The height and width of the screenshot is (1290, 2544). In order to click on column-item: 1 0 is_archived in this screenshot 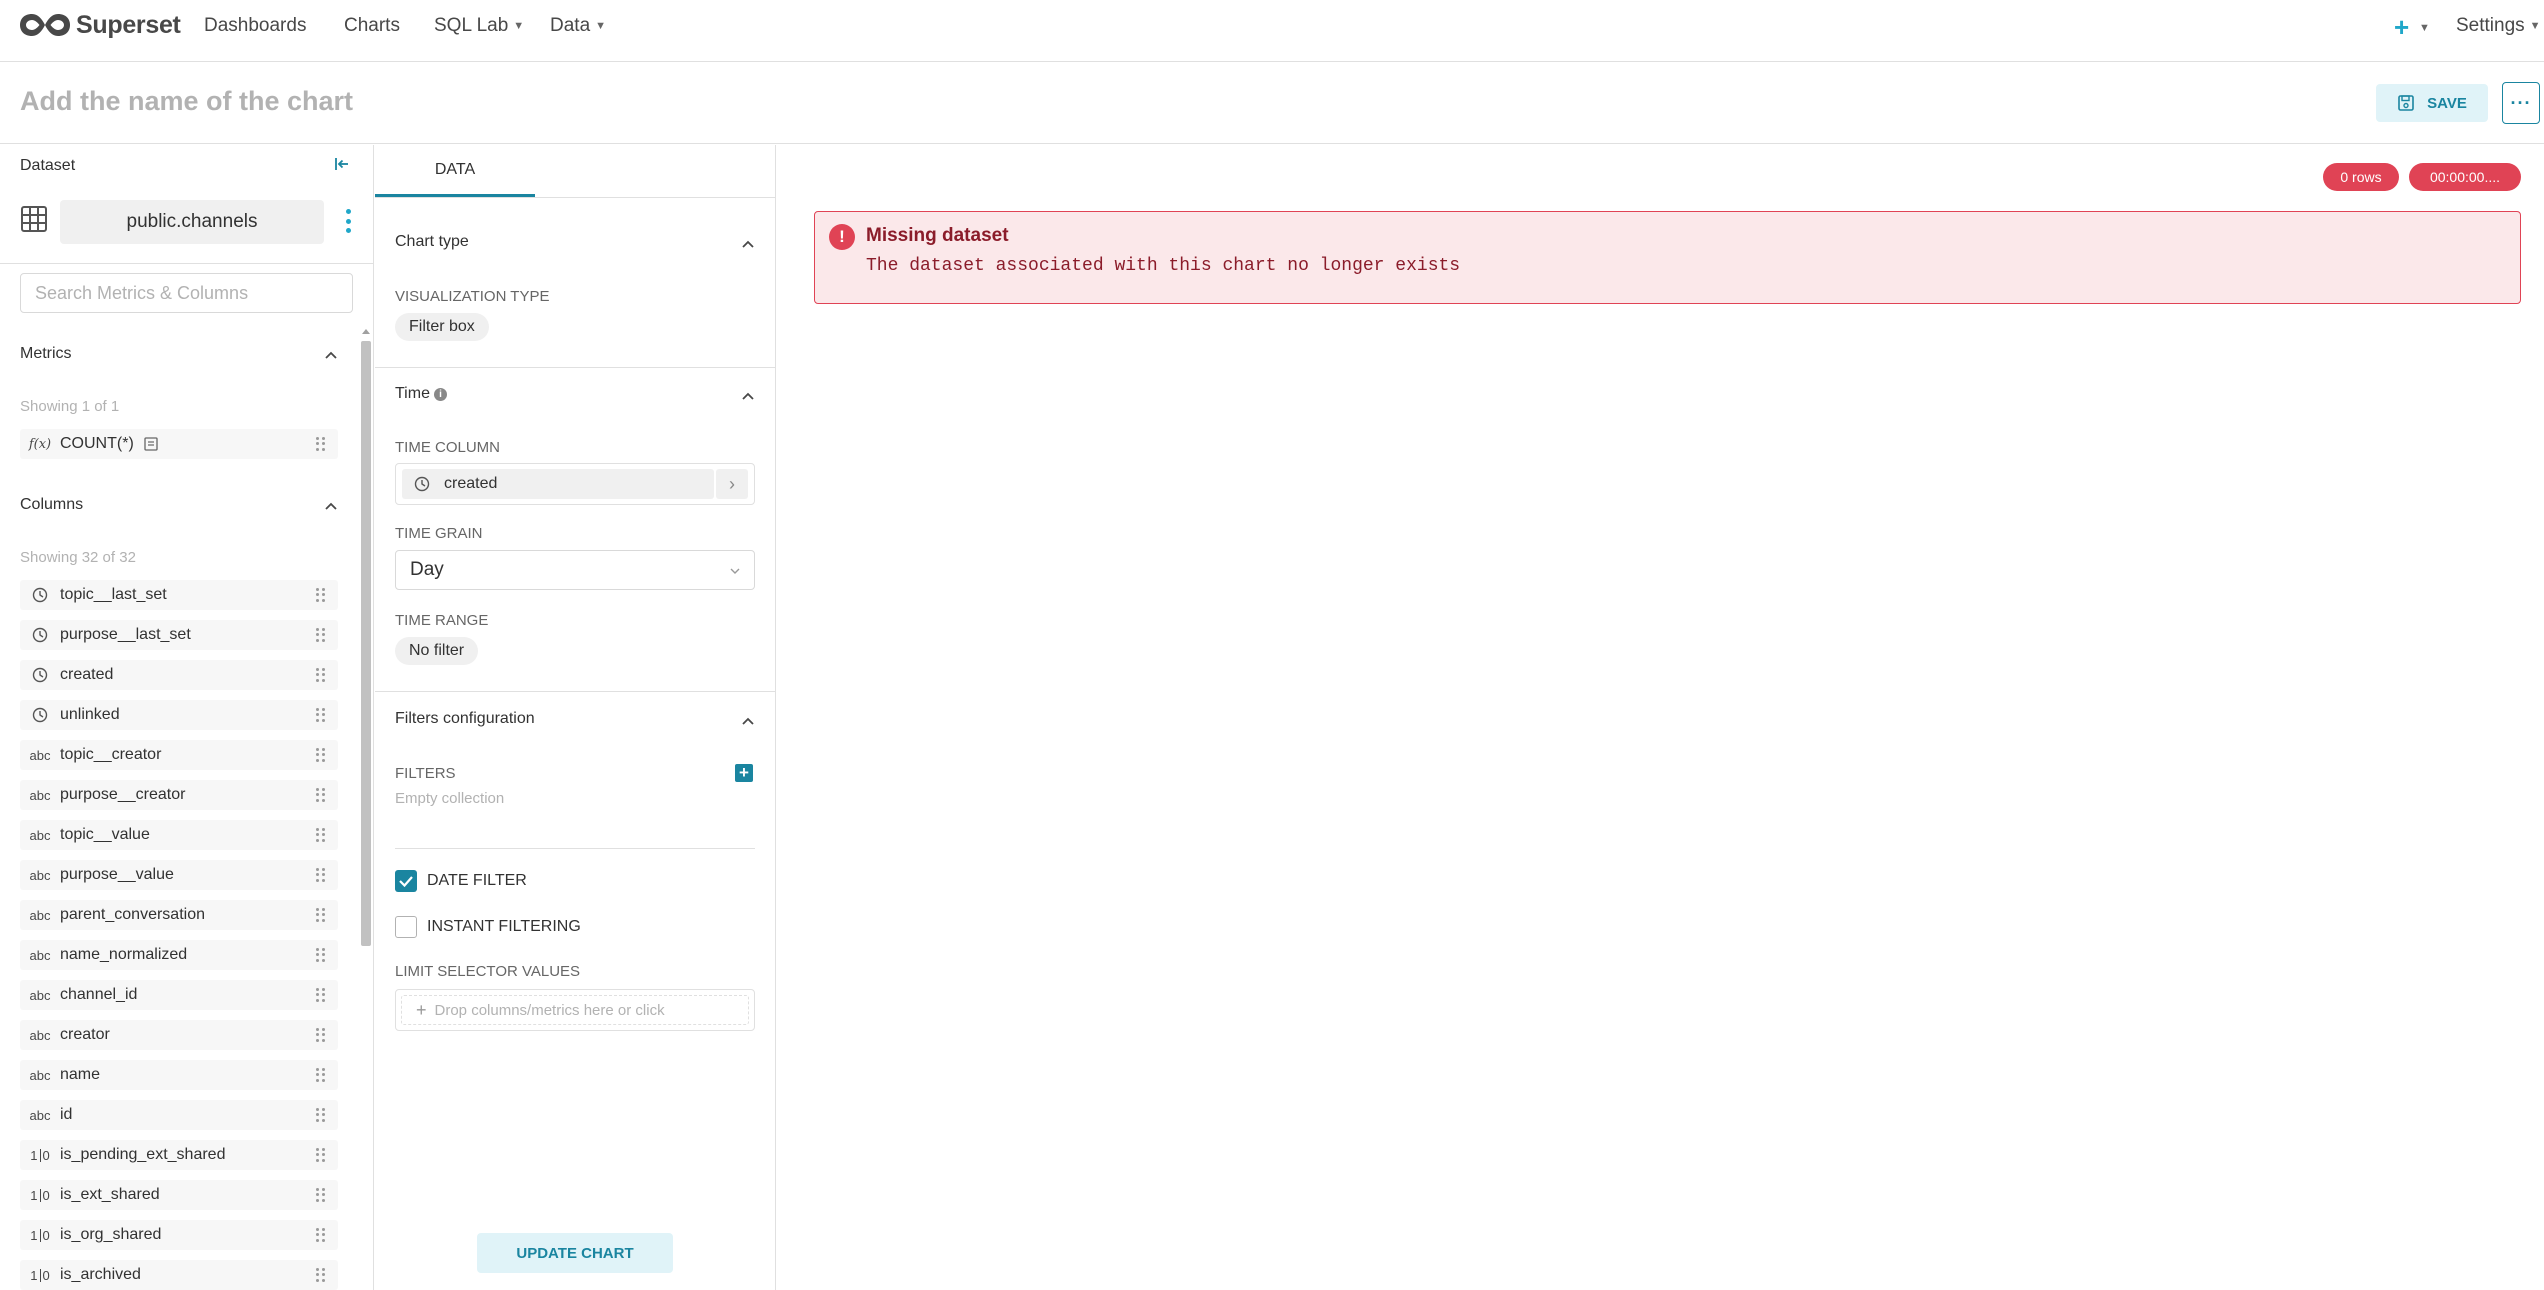, I will do `click(179, 1275)`.